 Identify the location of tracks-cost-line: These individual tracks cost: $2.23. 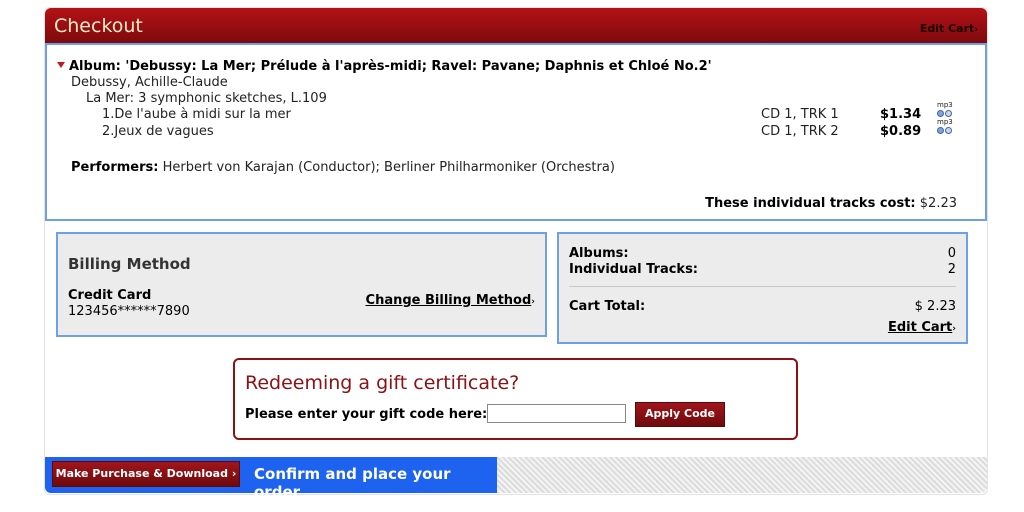
(831, 203).